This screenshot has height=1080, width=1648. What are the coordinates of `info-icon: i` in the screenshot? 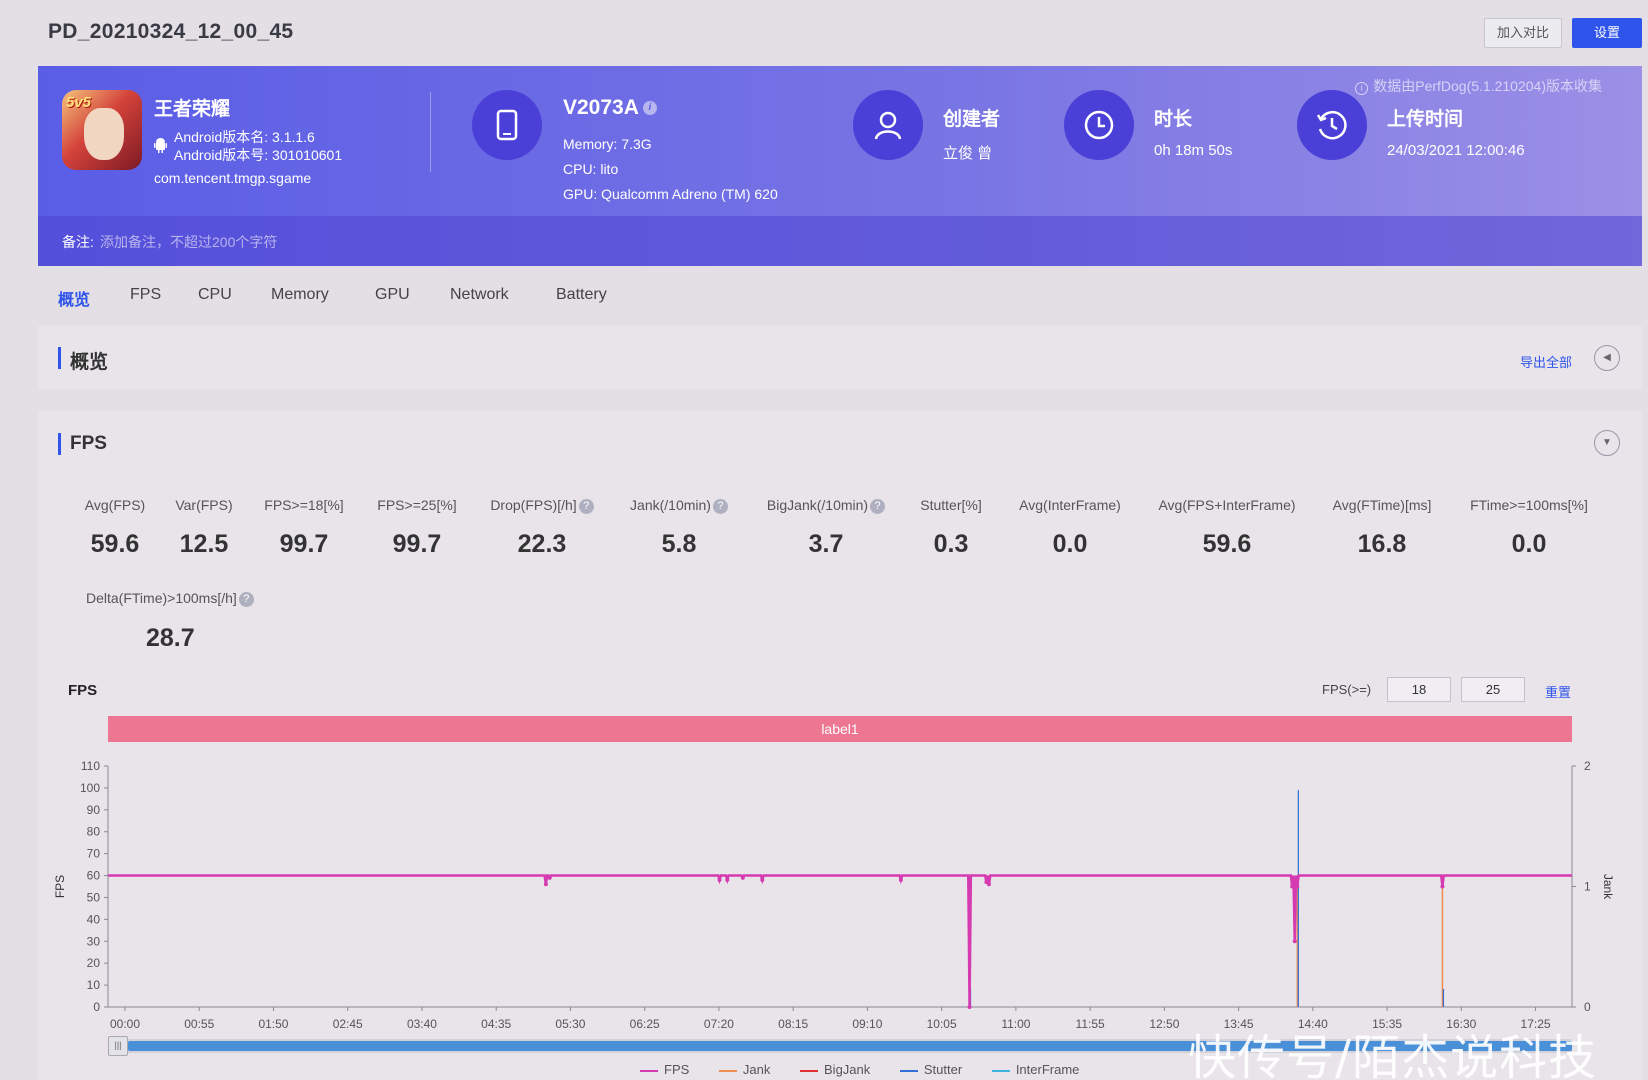 It's located at (1362, 88).